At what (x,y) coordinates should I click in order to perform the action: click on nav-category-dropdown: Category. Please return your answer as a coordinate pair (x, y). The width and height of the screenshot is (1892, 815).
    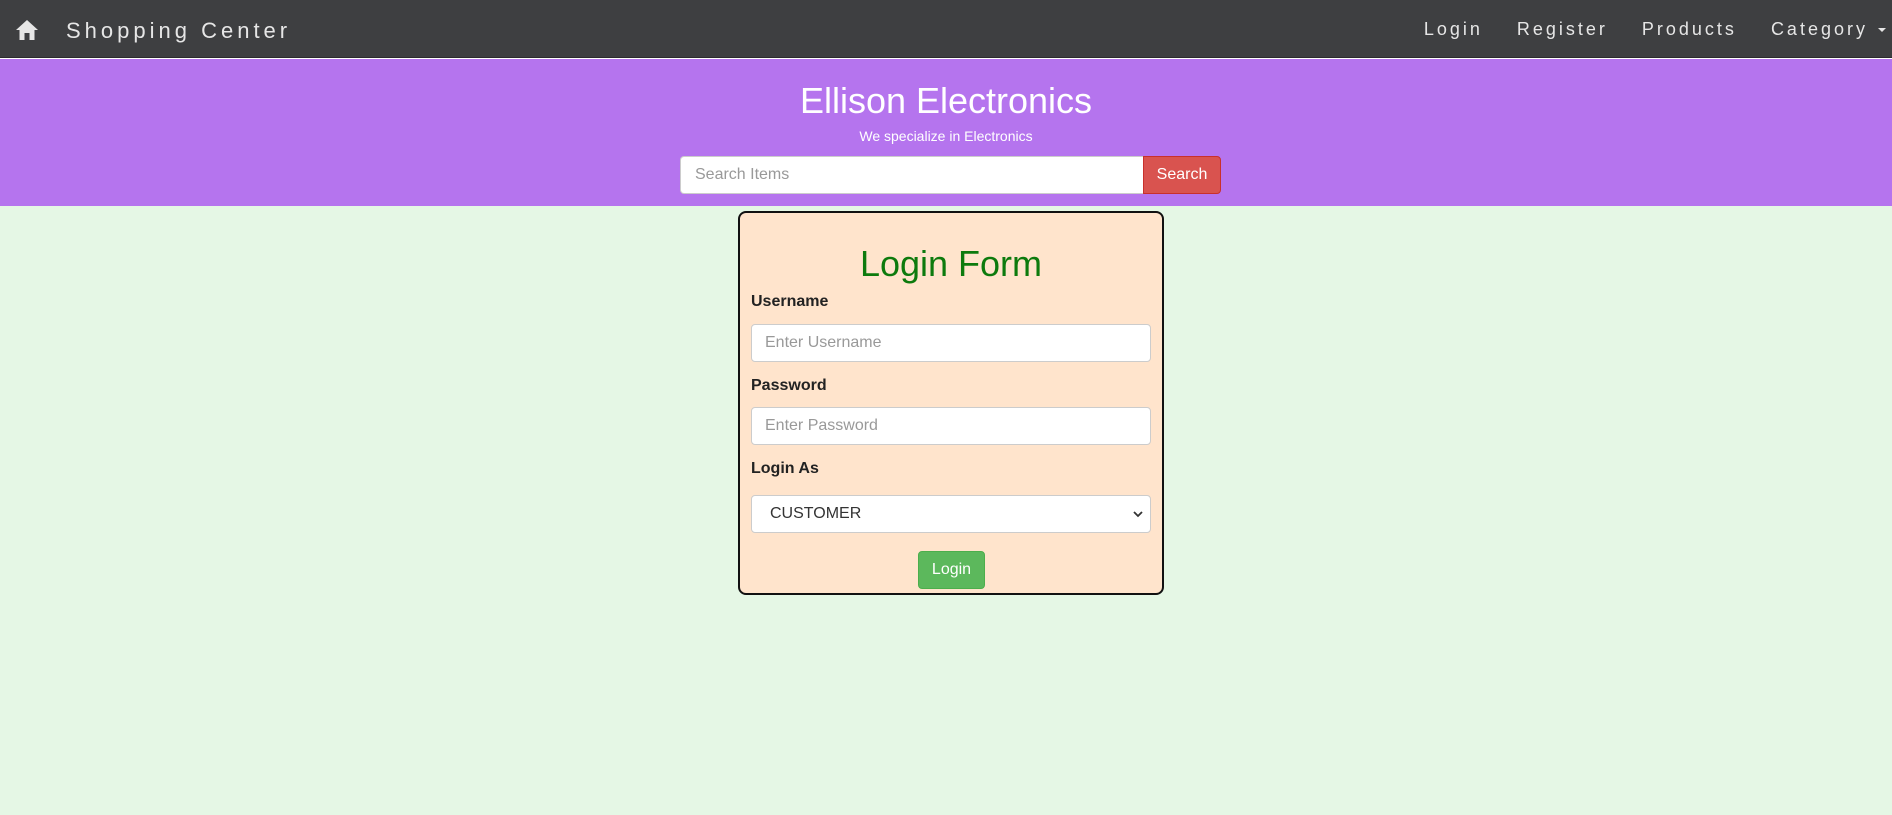
    Looking at the image, I should click on (1823, 29).